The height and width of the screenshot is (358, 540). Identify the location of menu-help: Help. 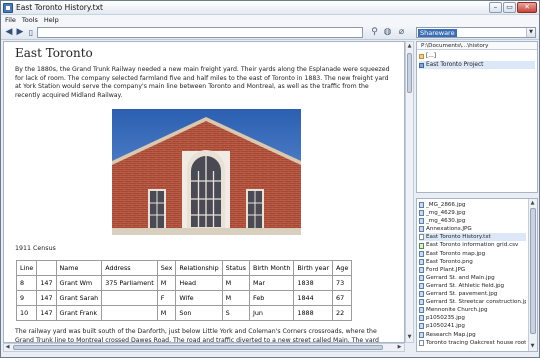
(51, 20).